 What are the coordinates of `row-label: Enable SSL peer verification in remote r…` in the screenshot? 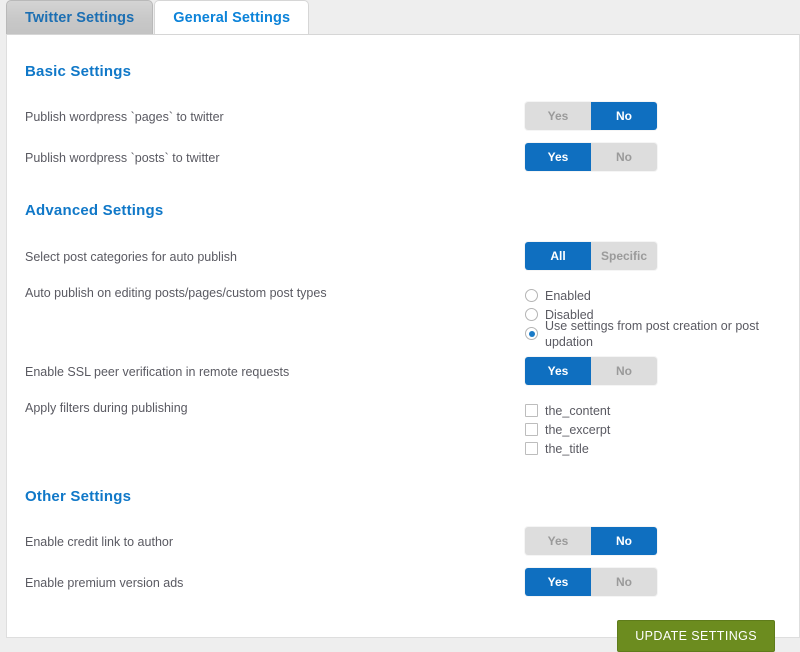 It's located at (157, 372).